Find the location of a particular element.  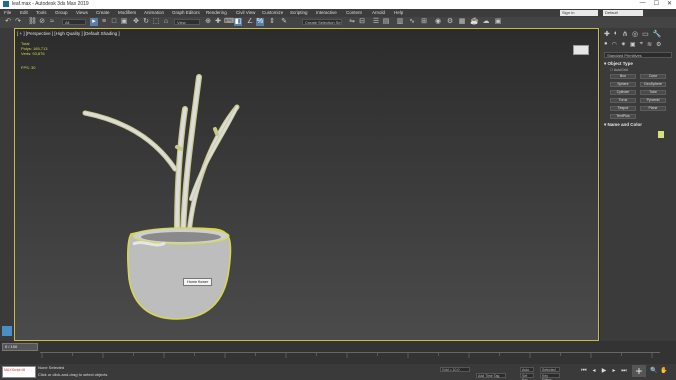

menu-customize: Customize is located at coordinates (272, 12).